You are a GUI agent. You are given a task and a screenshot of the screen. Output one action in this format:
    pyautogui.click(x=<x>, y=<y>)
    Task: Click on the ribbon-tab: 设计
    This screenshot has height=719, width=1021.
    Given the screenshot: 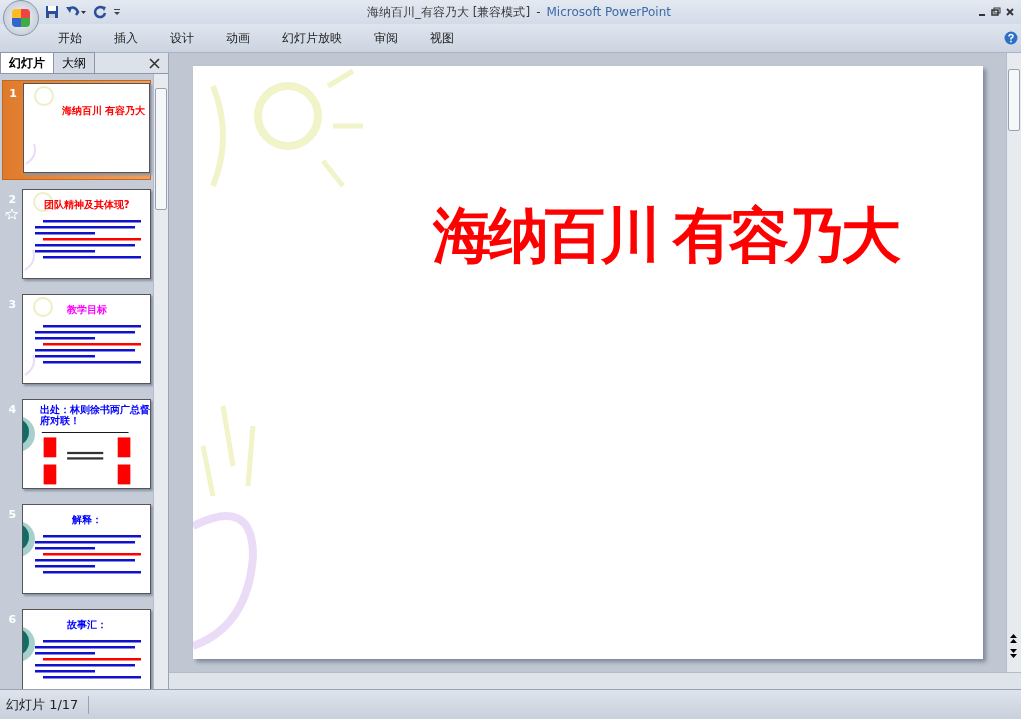 What is the action you would take?
    pyautogui.click(x=182, y=38)
    